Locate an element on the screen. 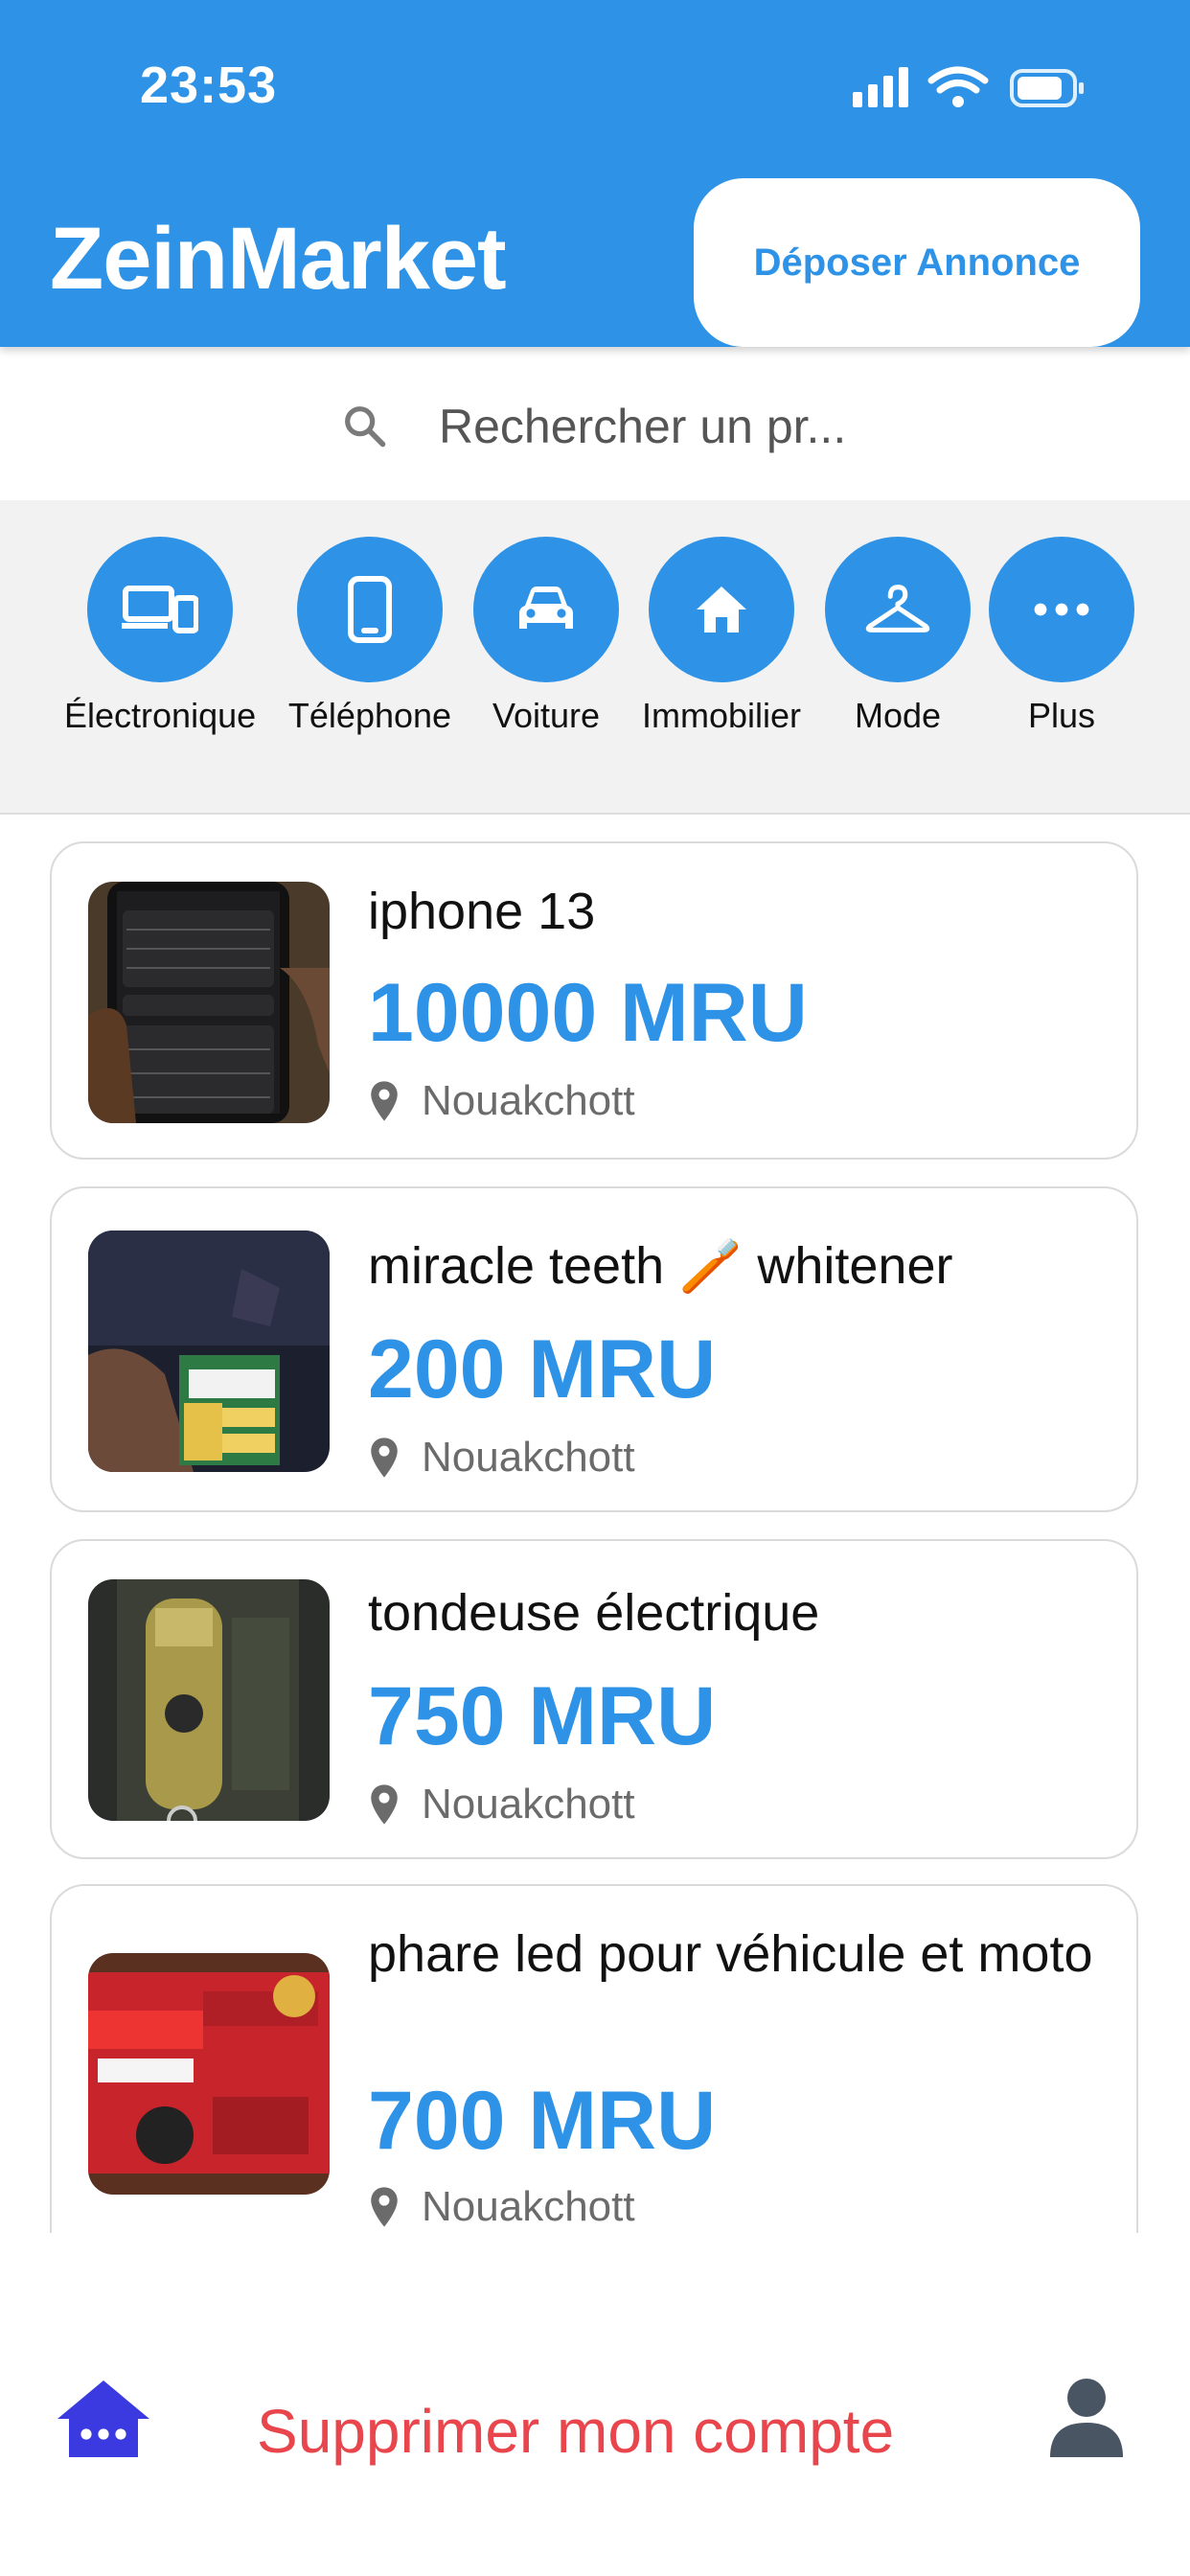 This screenshot has width=1190, height=2576. delete-account-button: Supprimer mon compte is located at coordinates (575, 2431).